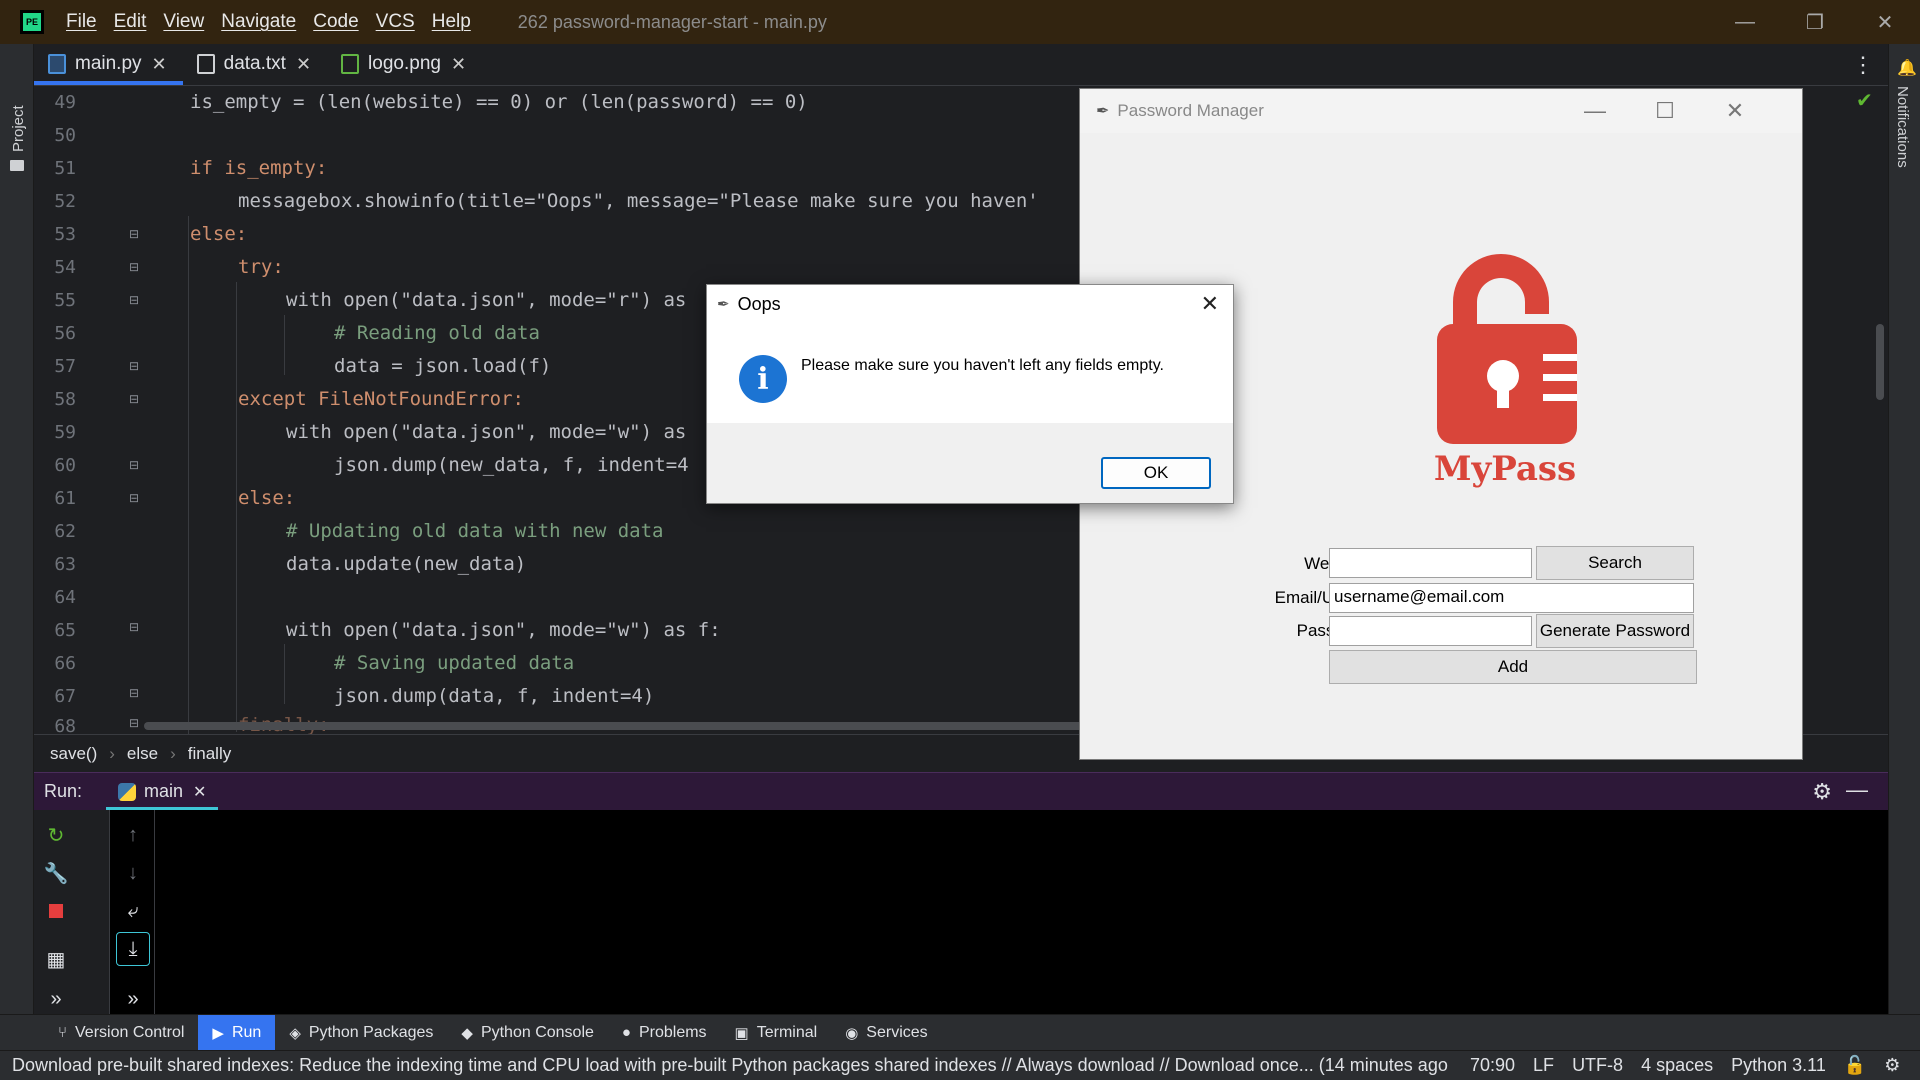 The height and width of the screenshot is (1080, 1920). I want to click on menu-code: Code, so click(335, 22).